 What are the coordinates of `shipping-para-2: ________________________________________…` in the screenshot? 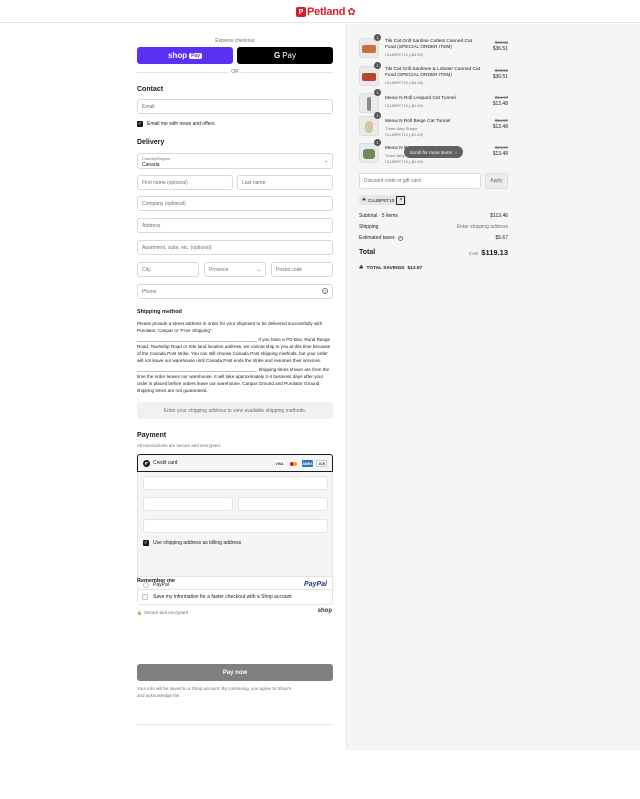 It's located at (235, 350).